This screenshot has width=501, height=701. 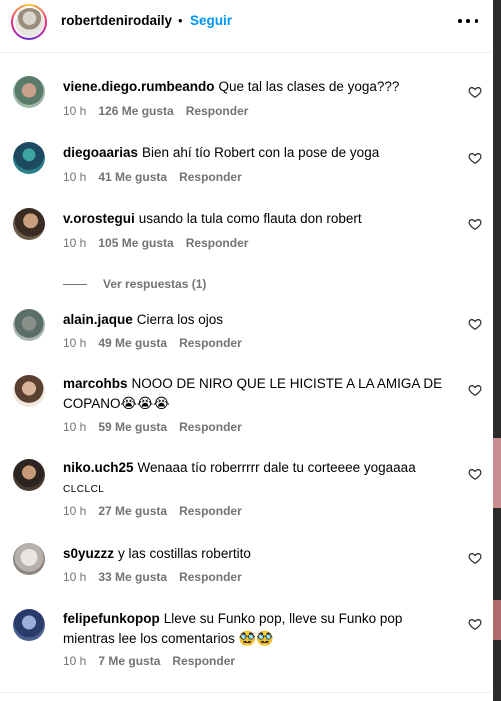 I want to click on comment-username: felipefunkopop, so click(x=111, y=618).